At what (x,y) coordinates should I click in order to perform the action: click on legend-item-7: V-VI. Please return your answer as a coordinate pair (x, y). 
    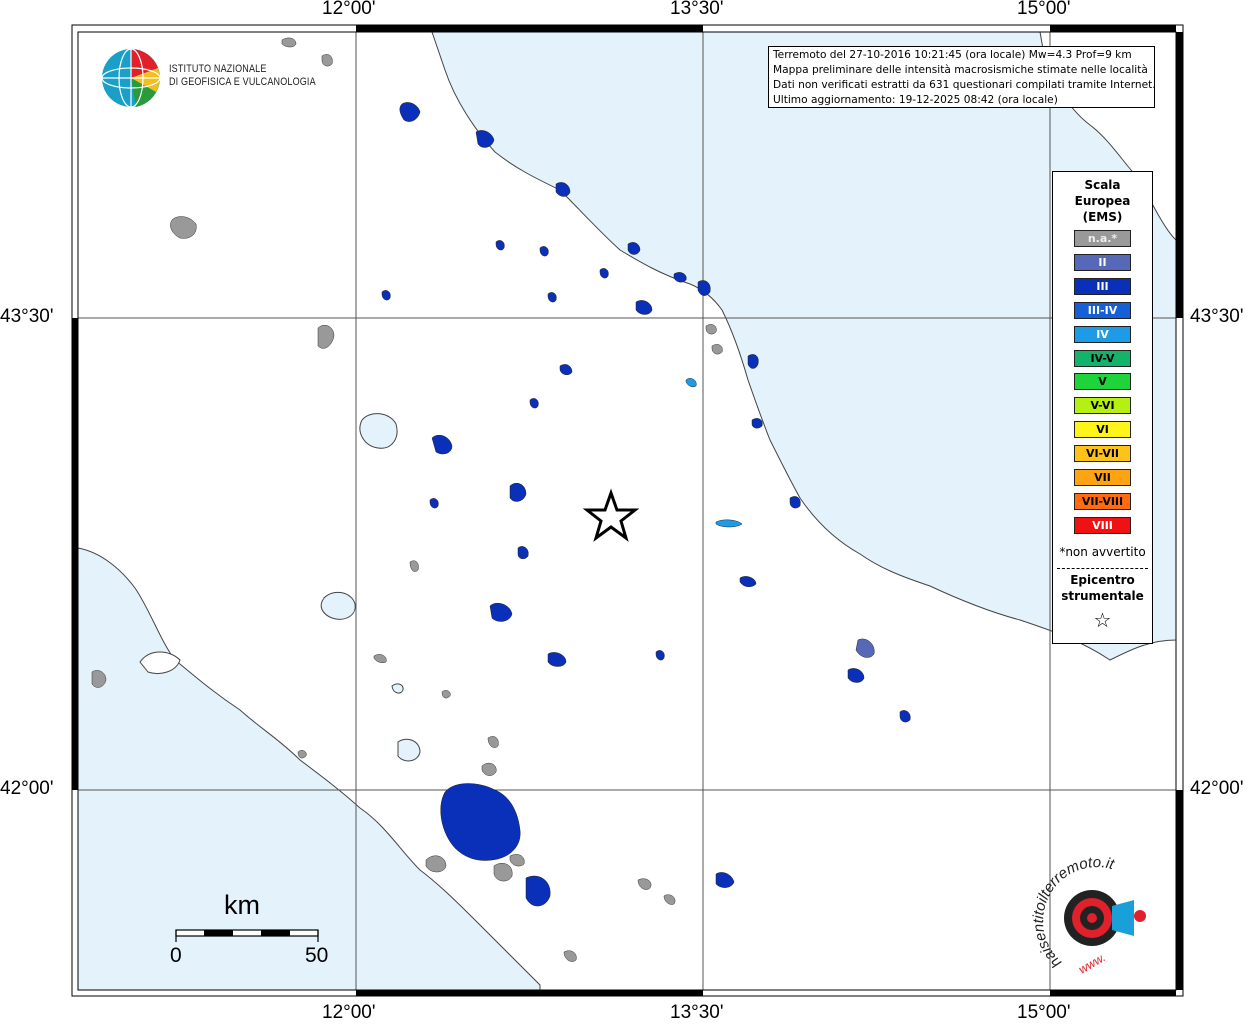
    Looking at the image, I should click on (1102, 406).